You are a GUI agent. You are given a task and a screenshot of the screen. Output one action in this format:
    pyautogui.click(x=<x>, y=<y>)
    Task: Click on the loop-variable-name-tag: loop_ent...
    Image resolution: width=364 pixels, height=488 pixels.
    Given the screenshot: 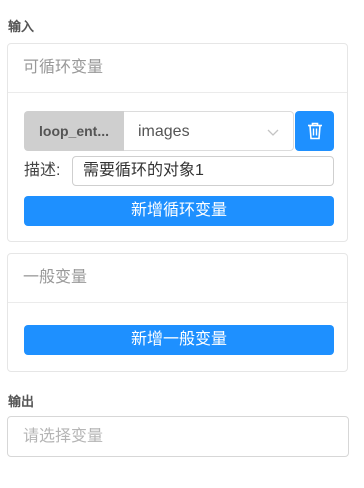 What is the action you would take?
    pyautogui.click(x=74, y=131)
    